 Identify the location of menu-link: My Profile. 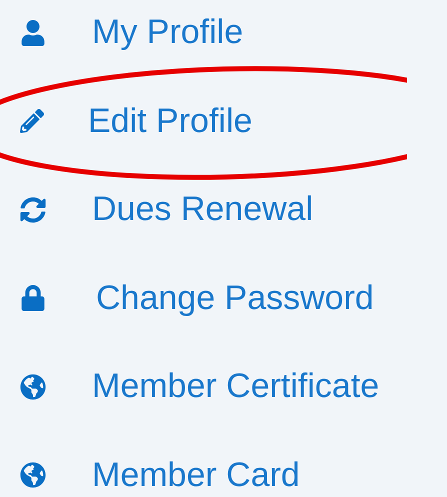
(168, 32).